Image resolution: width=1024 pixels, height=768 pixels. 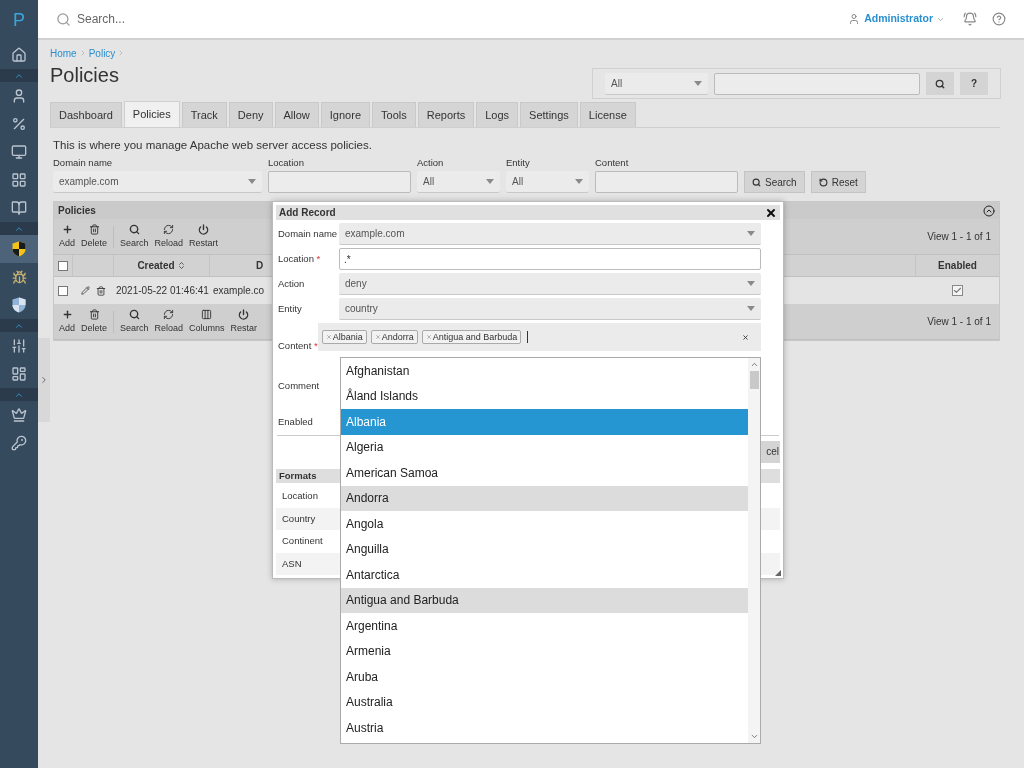 I want to click on sidebar-item, so click(x=19, y=249).